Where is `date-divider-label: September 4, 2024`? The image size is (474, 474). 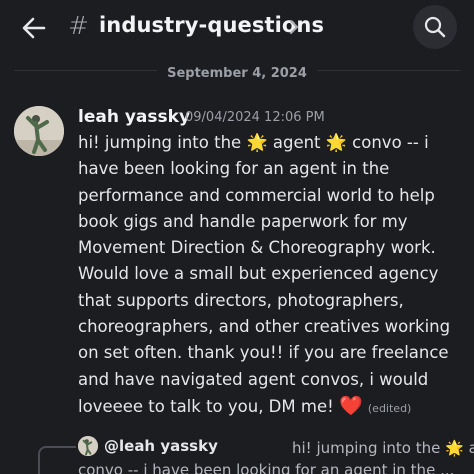 date-divider-label: September 4, 2024 is located at coordinates (237, 73).